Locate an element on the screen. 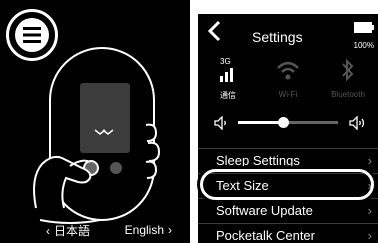  menu-item-label: Pocketalk Center is located at coordinates (265, 235).